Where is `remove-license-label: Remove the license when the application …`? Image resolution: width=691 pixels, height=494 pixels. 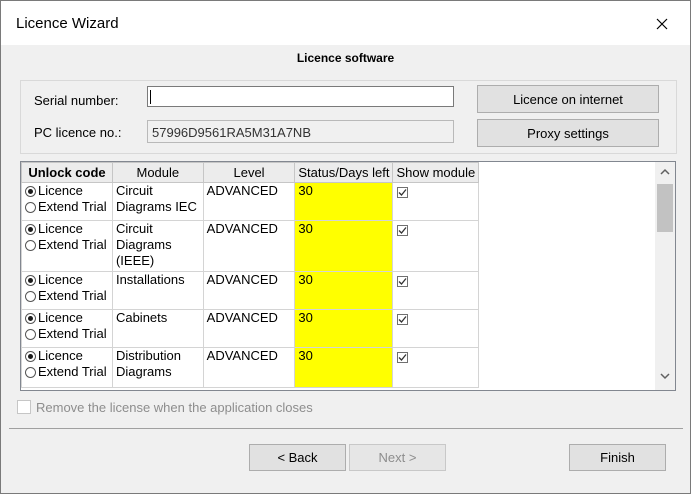 remove-license-label: Remove the license when the application … is located at coordinates (174, 407).